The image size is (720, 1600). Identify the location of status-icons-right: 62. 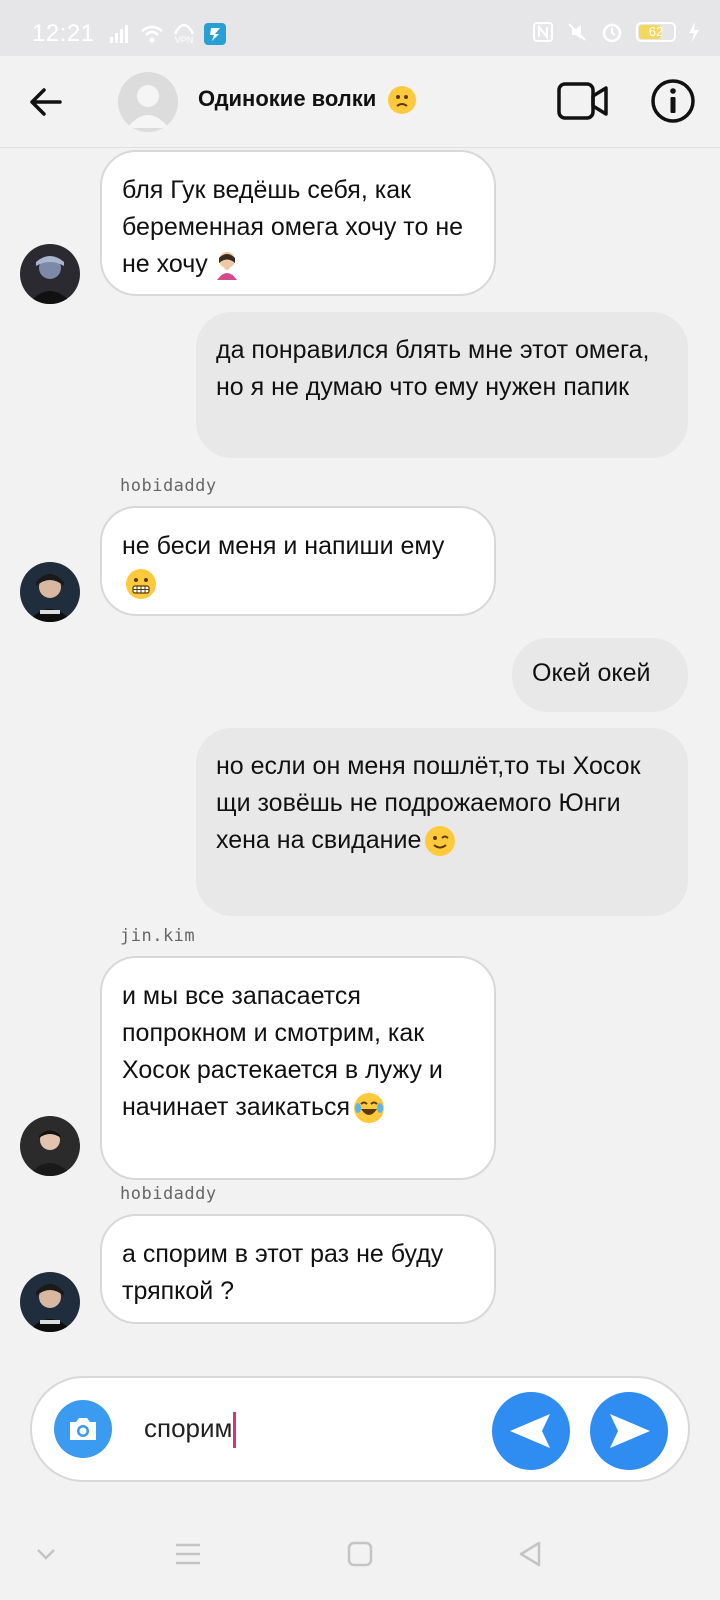
(616, 32).